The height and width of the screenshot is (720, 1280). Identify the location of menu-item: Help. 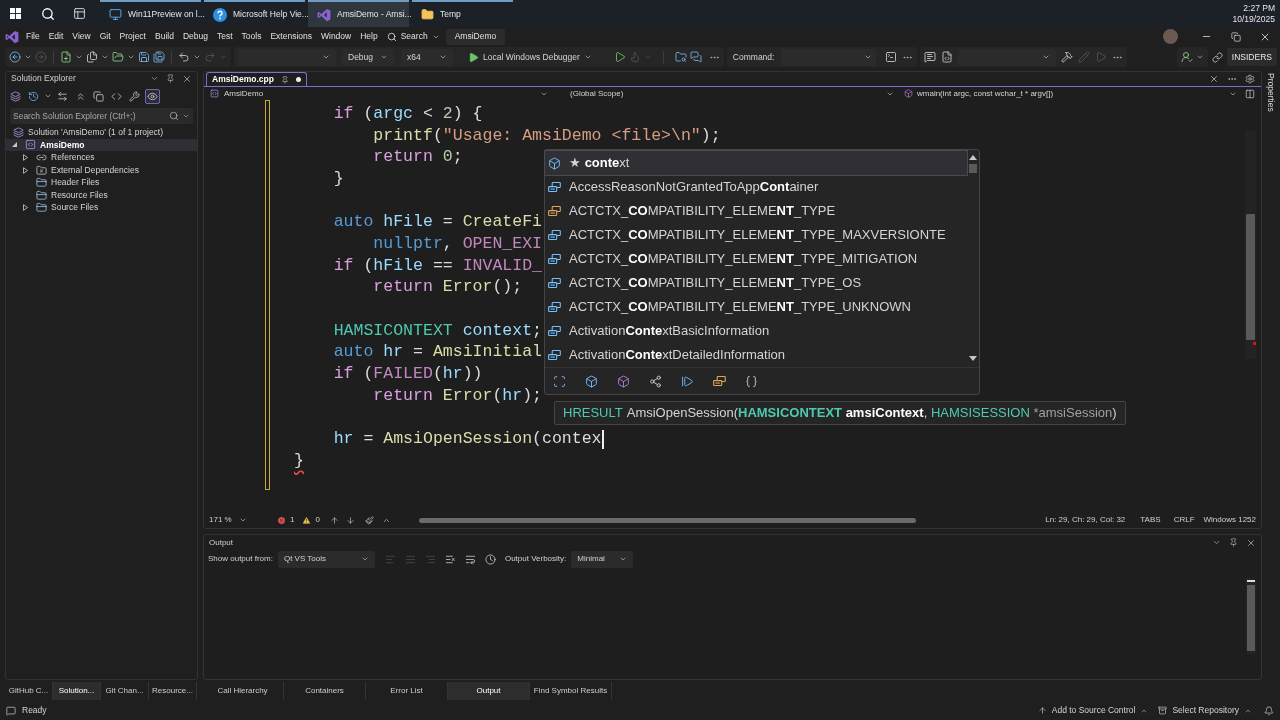
(369, 36).